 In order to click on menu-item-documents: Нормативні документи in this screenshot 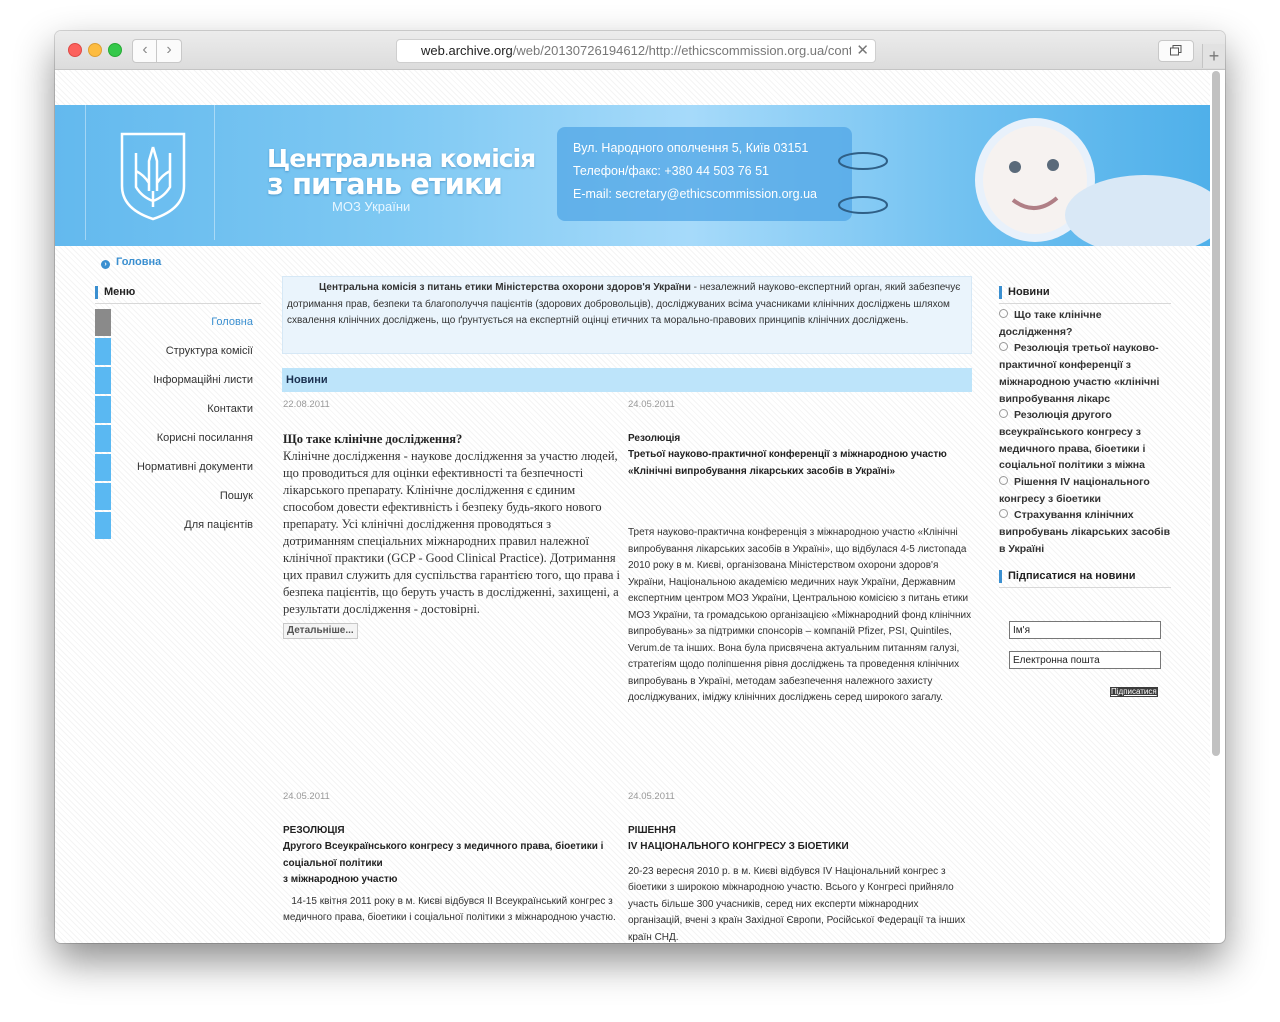, I will do `click(178, 467)`.